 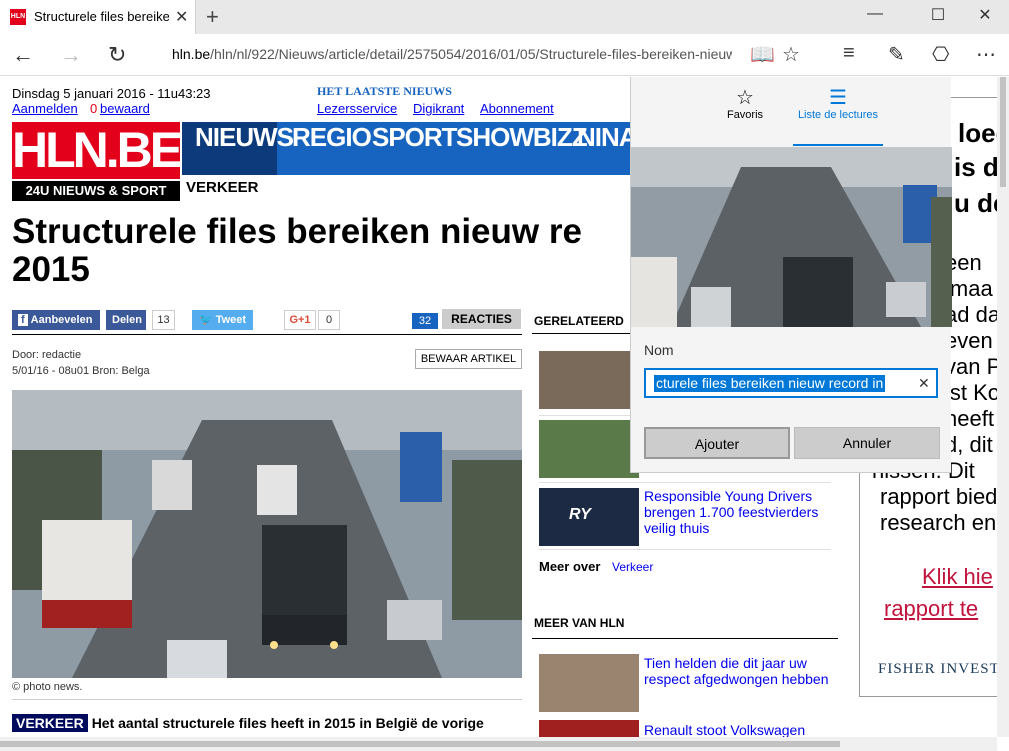 I want to click on ad-line-5: van P, so click(x=971, y=366).